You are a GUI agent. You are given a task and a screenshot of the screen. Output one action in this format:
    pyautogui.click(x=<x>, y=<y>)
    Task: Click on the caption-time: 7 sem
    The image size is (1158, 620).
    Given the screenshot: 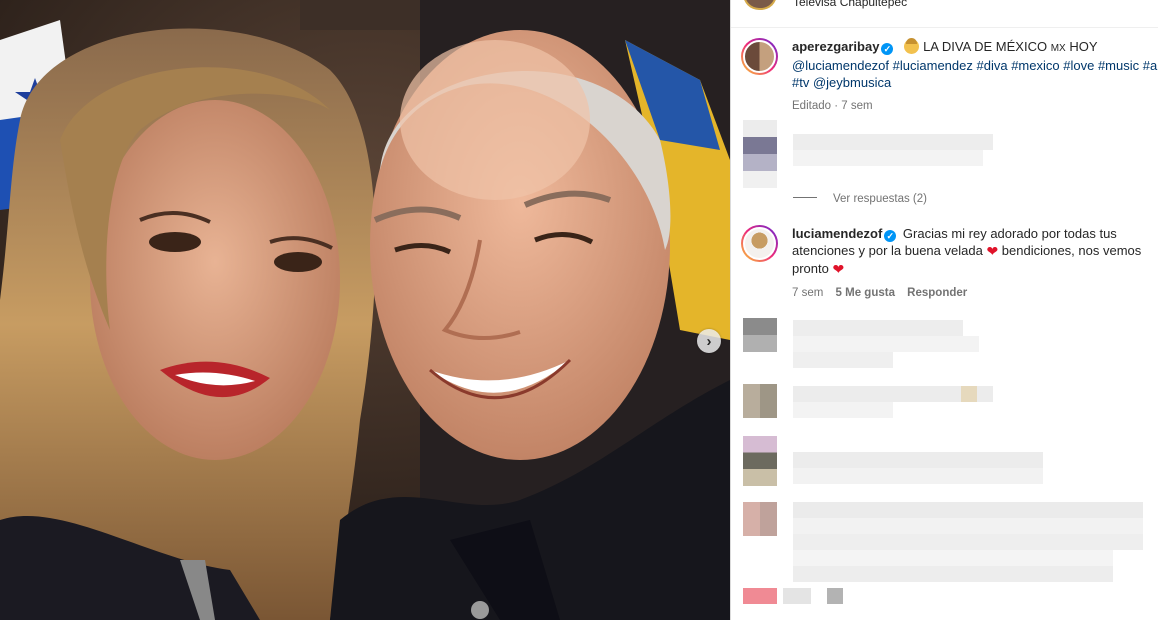 What is the action you would take?
    pyautogui.click(x=856, y=106)
    